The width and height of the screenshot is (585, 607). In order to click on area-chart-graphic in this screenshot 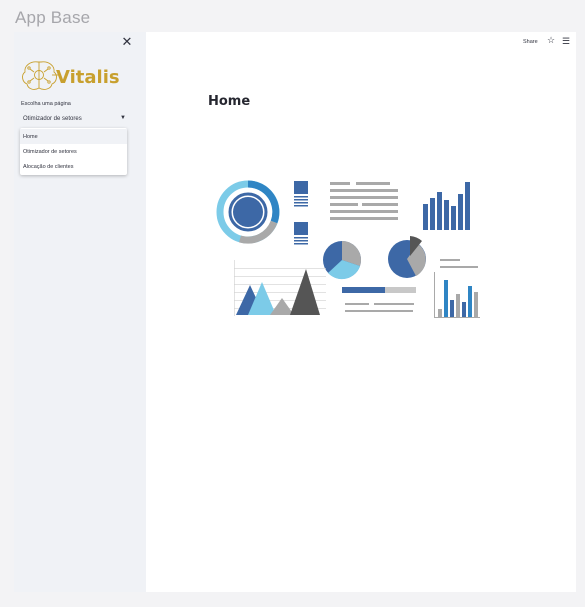, I will do `click(280, 288)`.